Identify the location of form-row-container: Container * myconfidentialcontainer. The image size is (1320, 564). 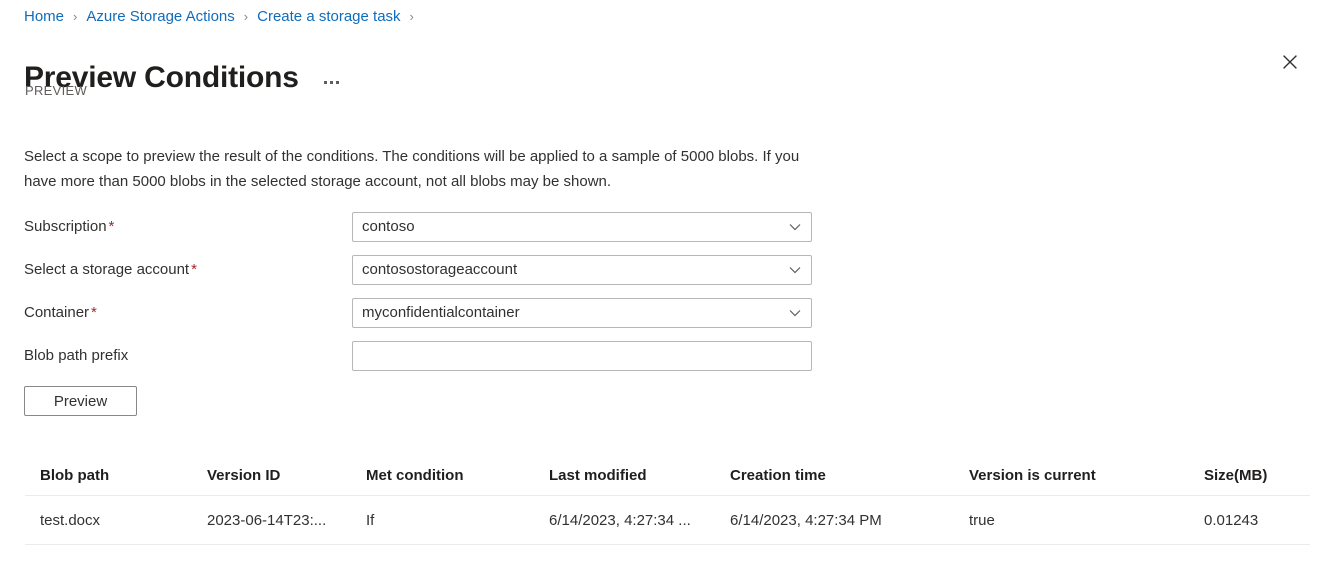
(419, 312).